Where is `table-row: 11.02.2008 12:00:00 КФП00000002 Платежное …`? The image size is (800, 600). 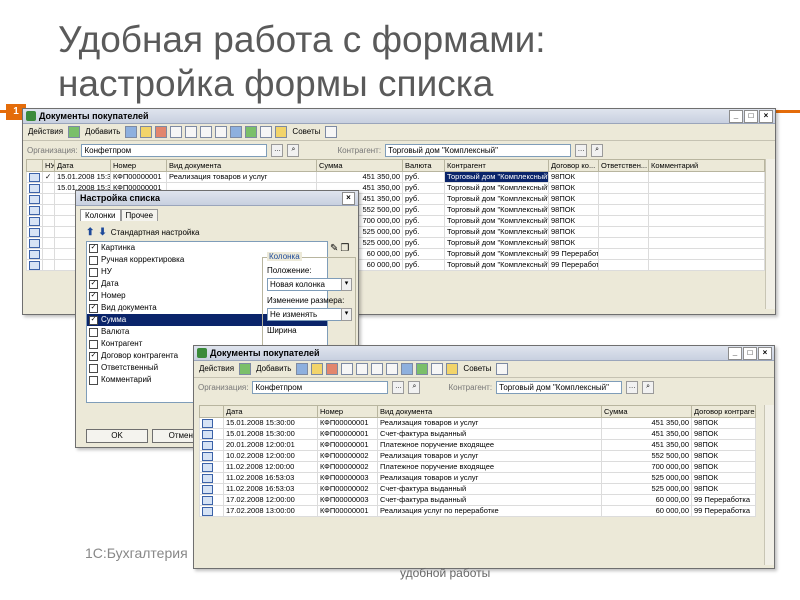 table-row: 11.02.2008 12:00:00 КФП00000002 Платежное … is located at coordinates (477, 467).